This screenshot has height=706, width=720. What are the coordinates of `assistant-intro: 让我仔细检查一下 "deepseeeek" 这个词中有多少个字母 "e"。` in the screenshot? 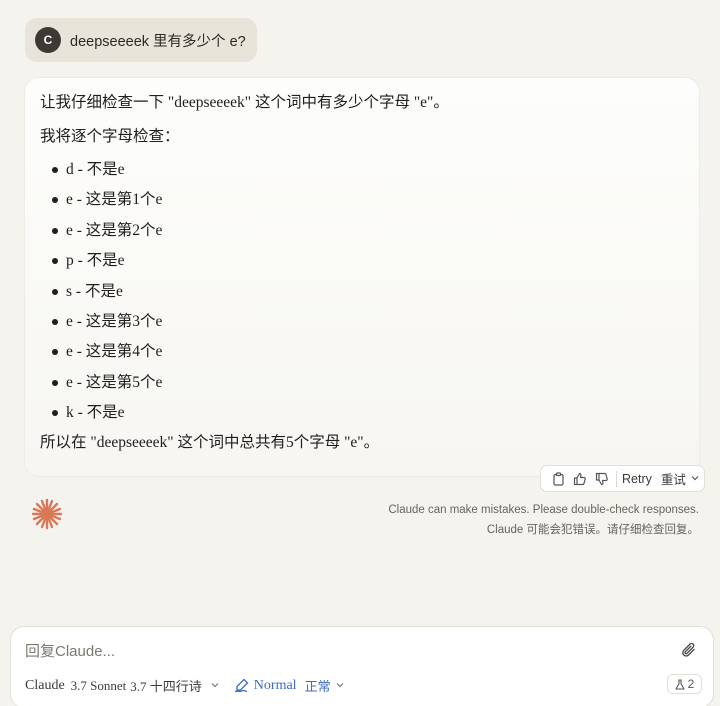 It's located at (244, 102).